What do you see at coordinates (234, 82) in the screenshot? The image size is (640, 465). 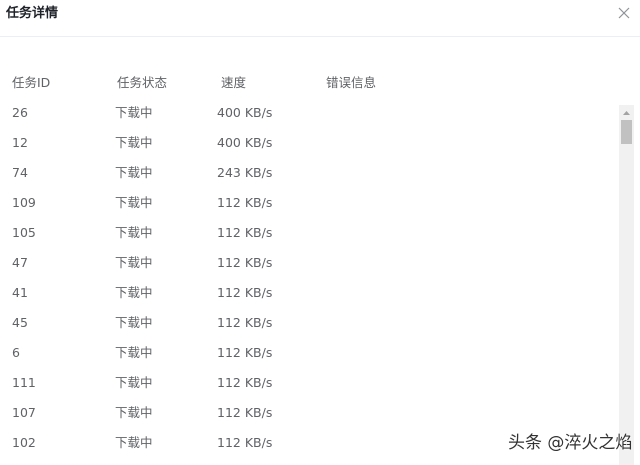 I see `column-header-speed: 速度` at bounding box center [234, 82].